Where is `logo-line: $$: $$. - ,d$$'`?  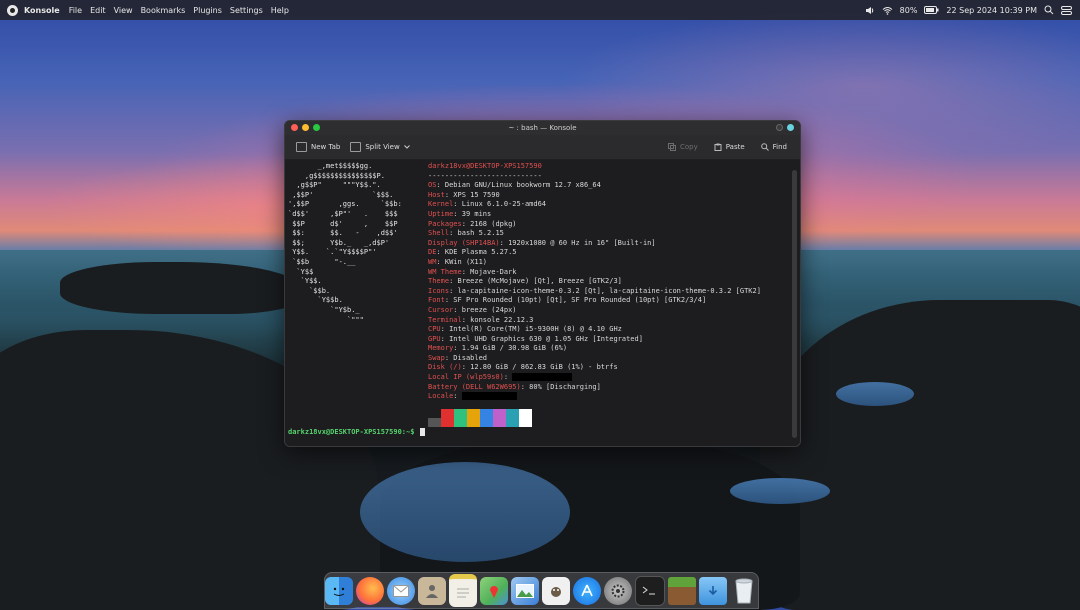 logo-line: $$: $$. - ,d$$' is located at coordinates (343, 233).